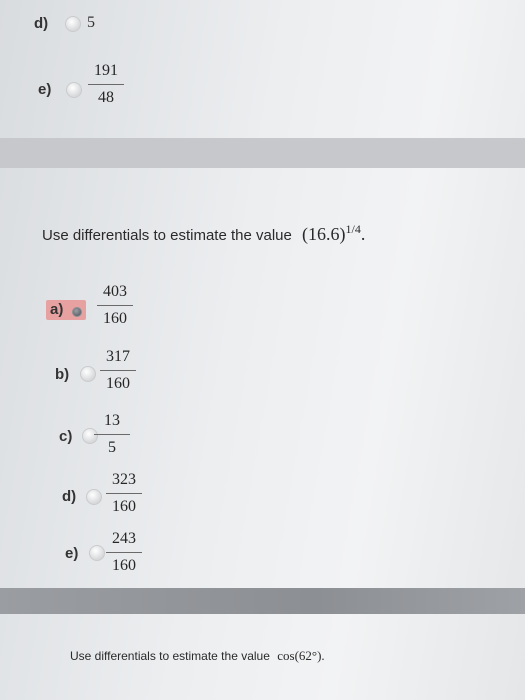 The height and width of the screenshot is (700, 525). I want to click on option-e-numerator: 191, so click(106, 70).